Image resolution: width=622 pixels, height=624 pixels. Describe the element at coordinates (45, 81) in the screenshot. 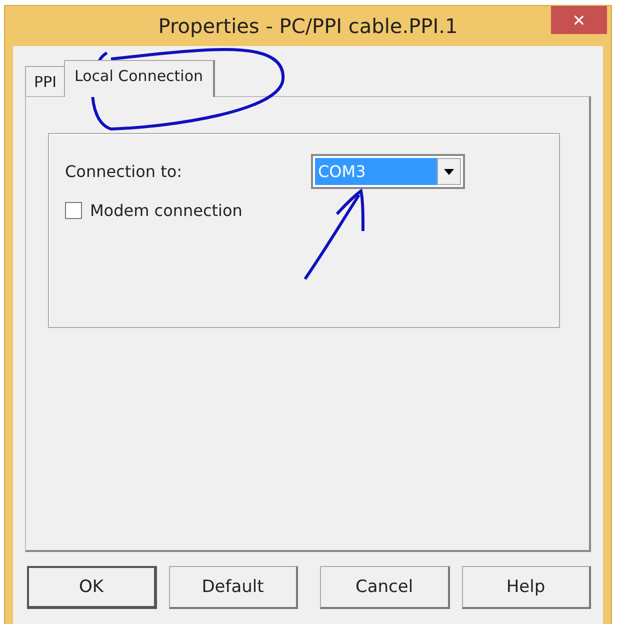

I see `tab: PPI` at that location.